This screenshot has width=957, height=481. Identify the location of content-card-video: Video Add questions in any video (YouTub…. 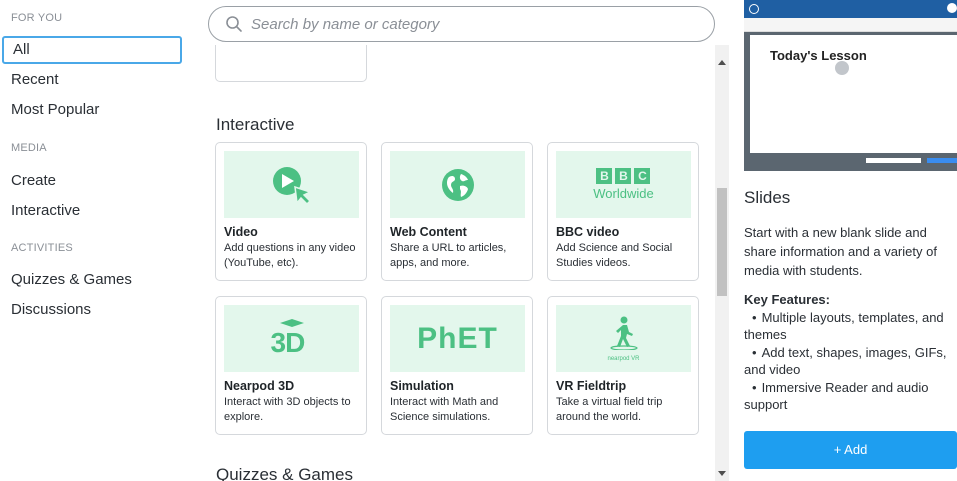
(291, 211).